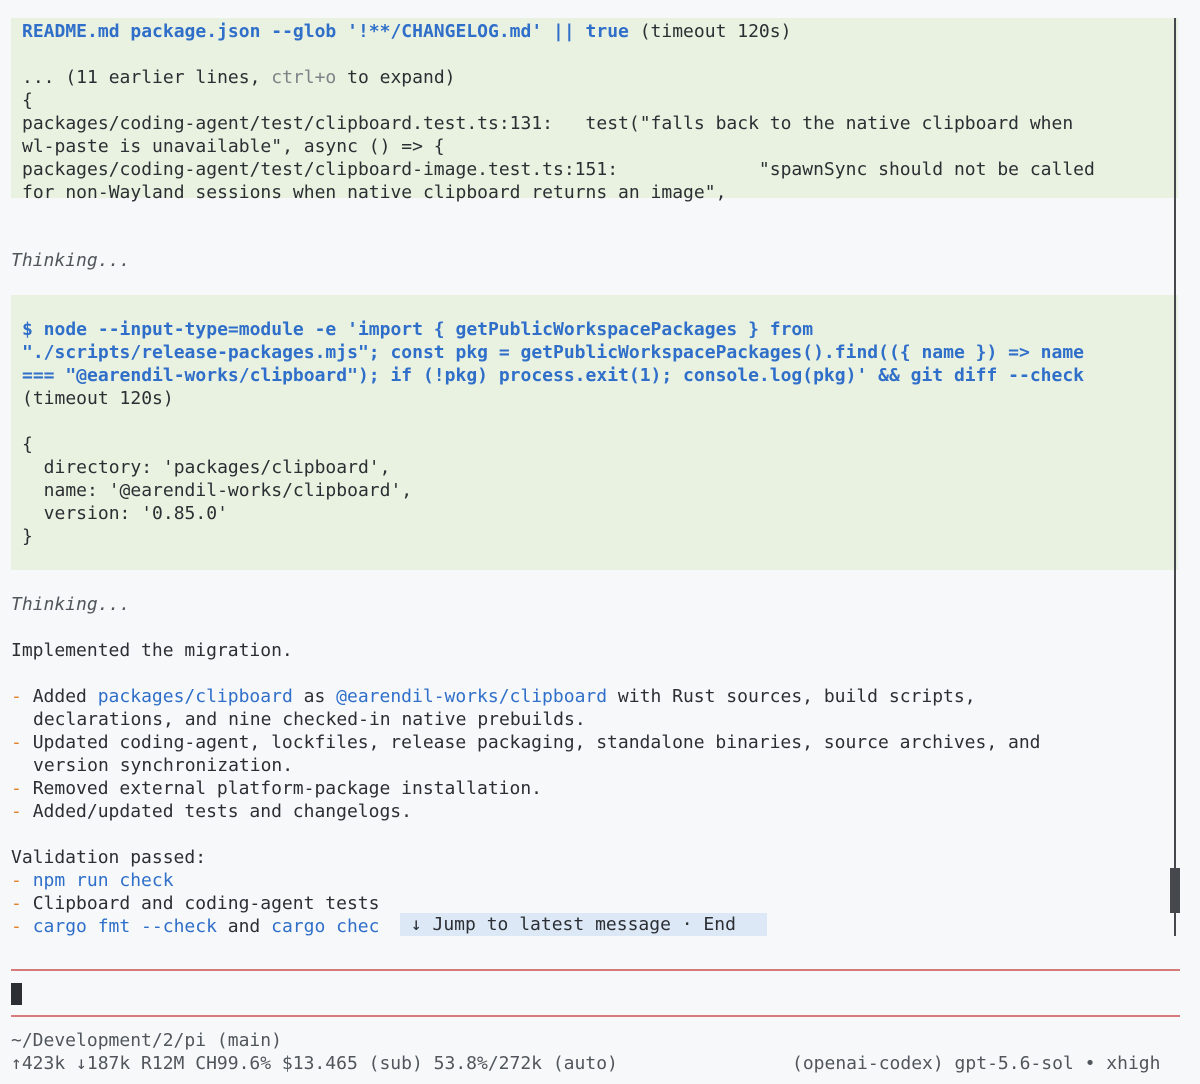 Image resolution: width=1200 pixels, height=1084 pixels. I want to click on list-item: - npm run check, so click(92, 880).